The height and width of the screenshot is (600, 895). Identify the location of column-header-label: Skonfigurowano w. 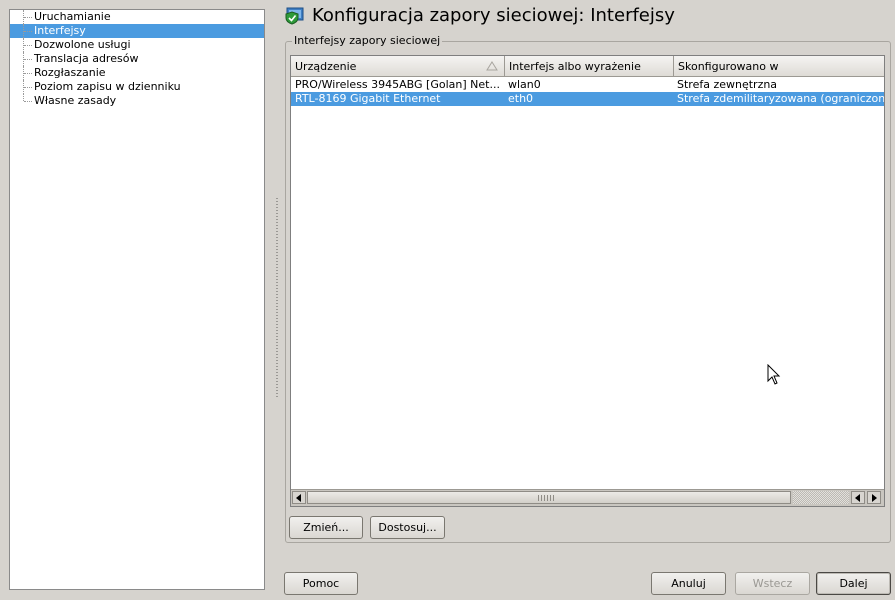
(728, 66).